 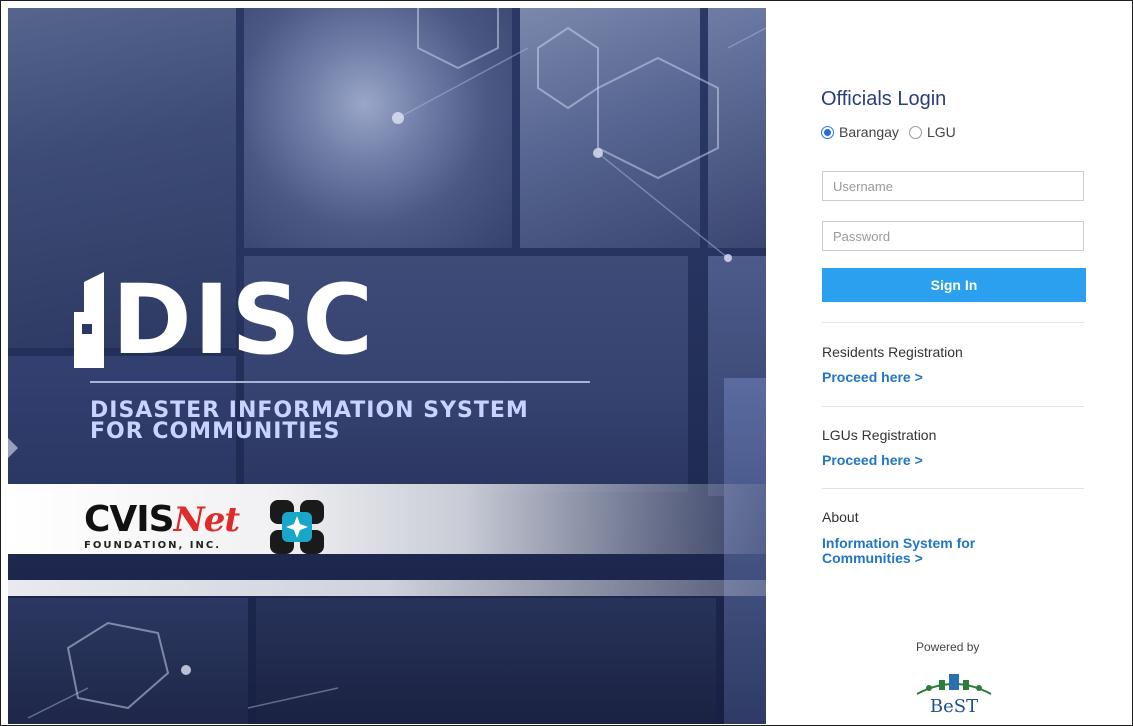 What do you see at coordinates (215, 431) in the screenshot?
I see `tagline-line-2: FOR COMMUNITIES` at bounding box center [215, 431].